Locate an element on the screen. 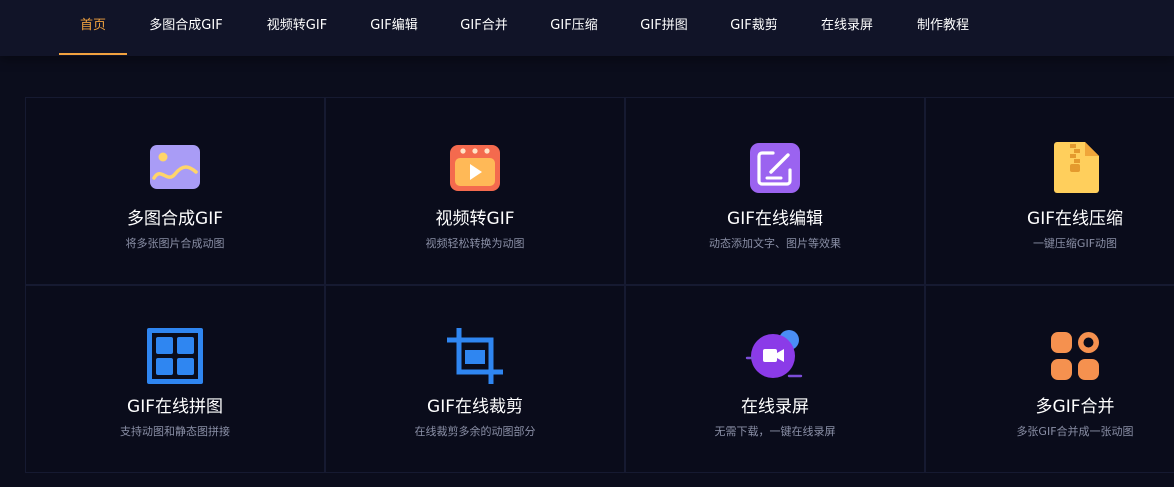  nav-item-gif-edit: GIF编辑 is located at coordinates (393, 28).